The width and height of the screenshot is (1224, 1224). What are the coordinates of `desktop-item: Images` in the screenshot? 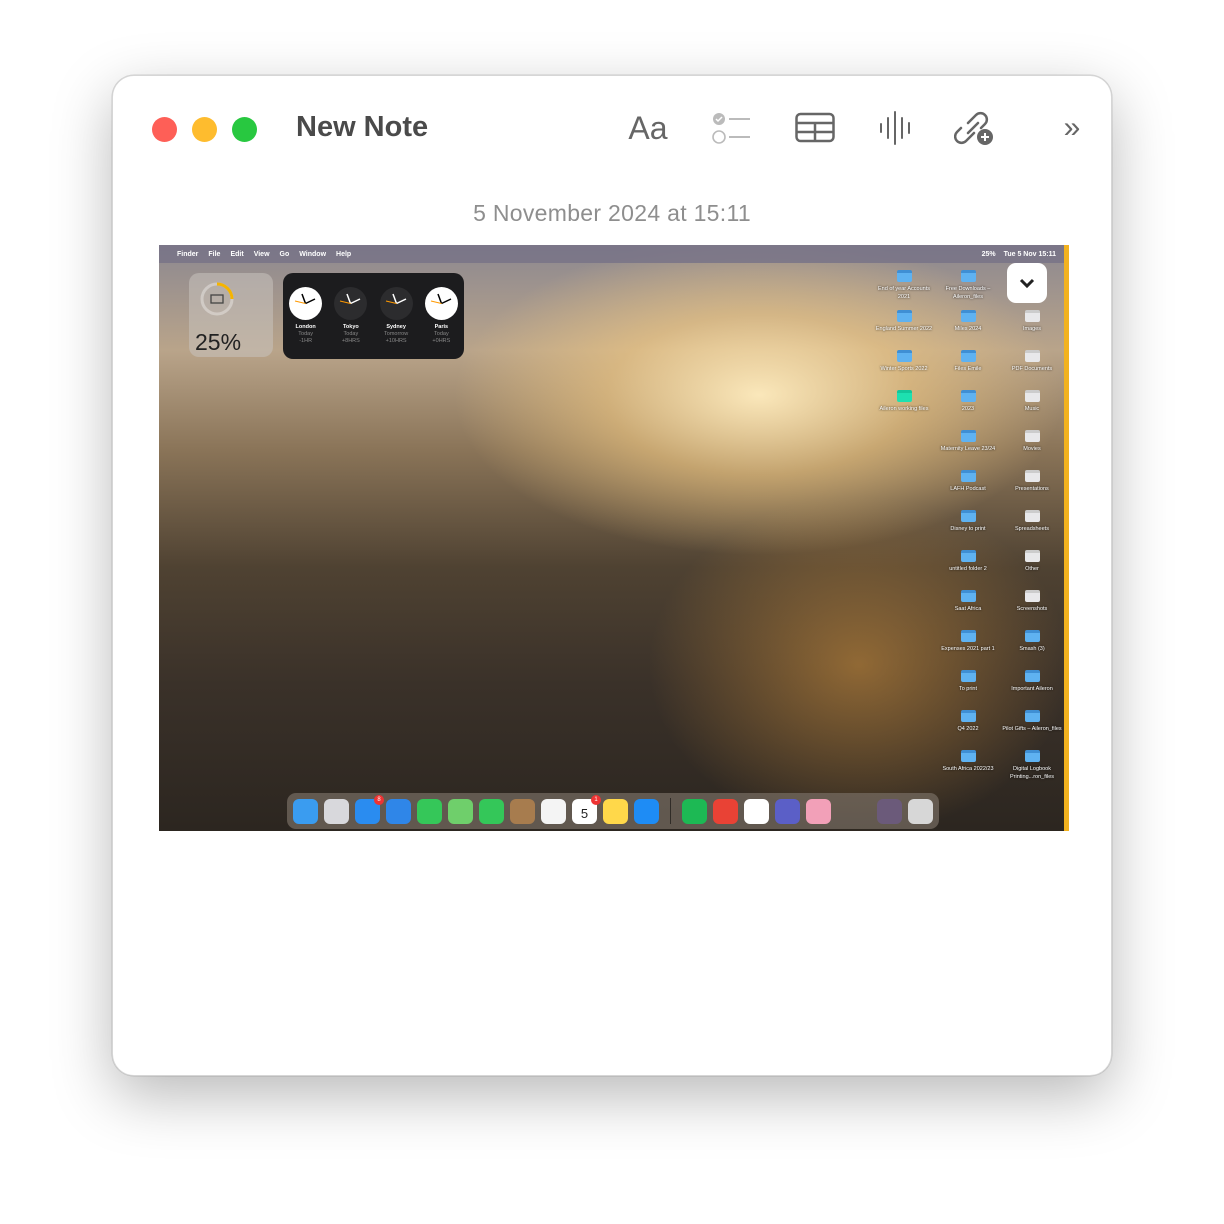 It's located at (1032, 321).